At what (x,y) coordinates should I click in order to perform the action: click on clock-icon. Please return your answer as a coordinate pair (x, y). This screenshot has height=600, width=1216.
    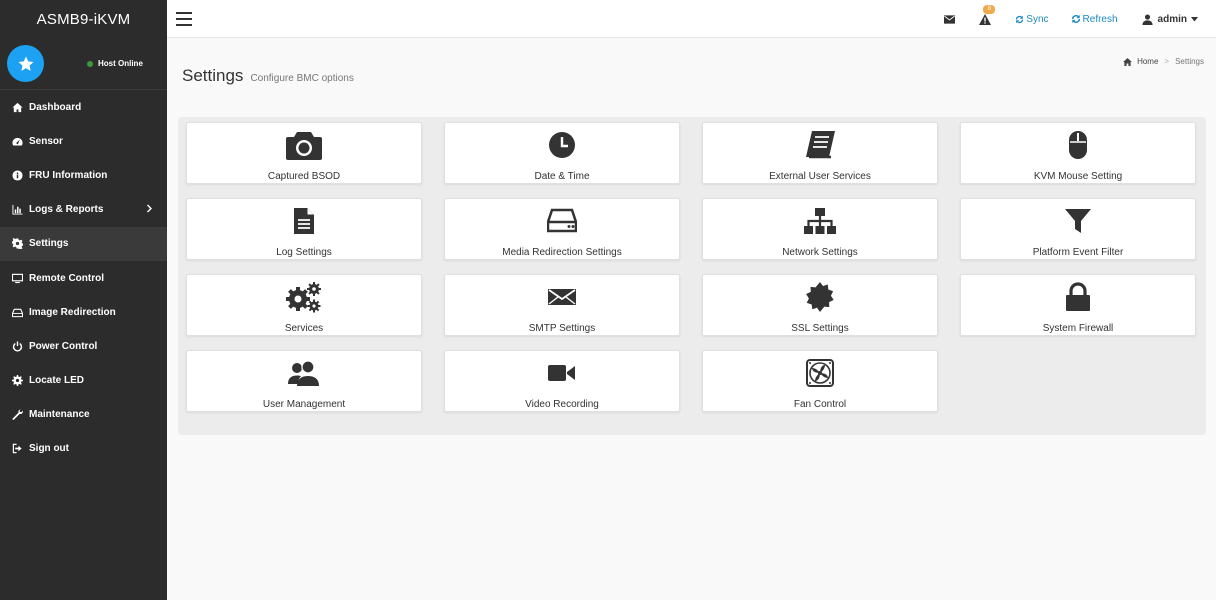
    Looking at the image, I should click on (562, 145).